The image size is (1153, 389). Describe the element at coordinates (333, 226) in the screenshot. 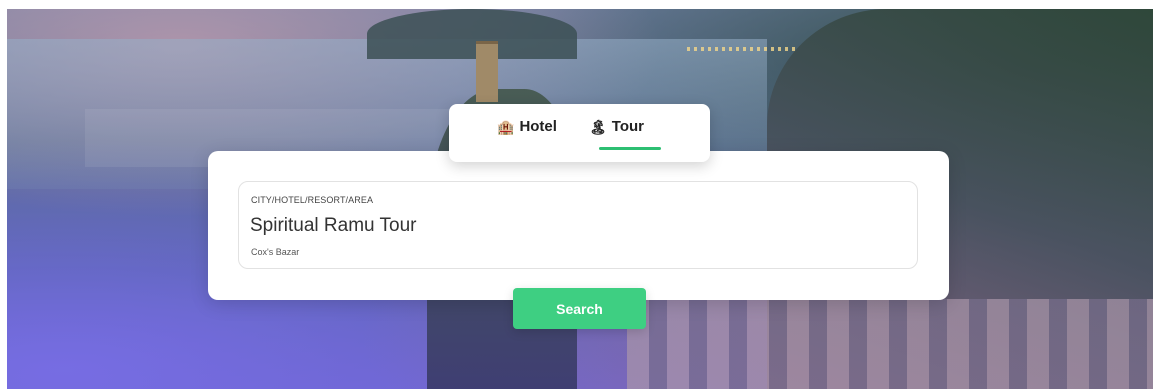

I see `destination-value: Spiritual Ramu Tour` at that location.